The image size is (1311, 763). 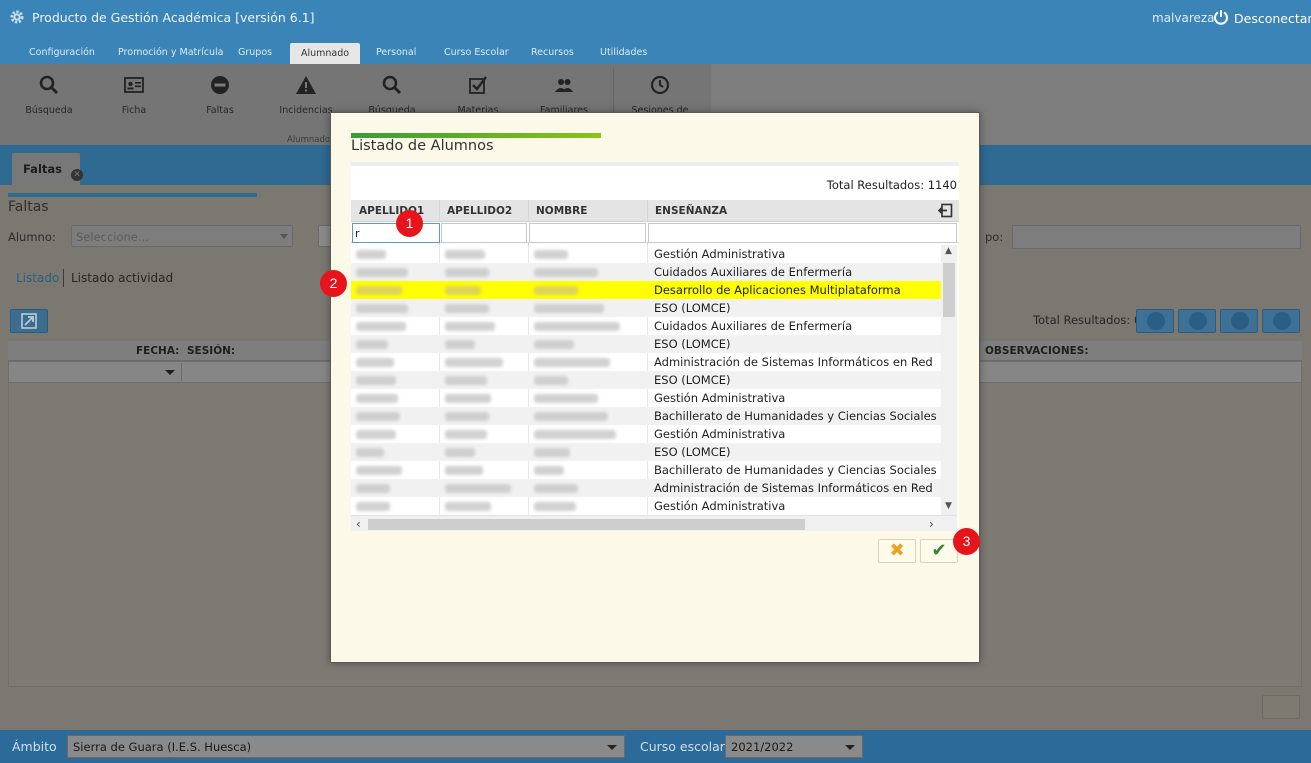 I want to click on curso-select: 2021/2022, so click(x=794, y=746).